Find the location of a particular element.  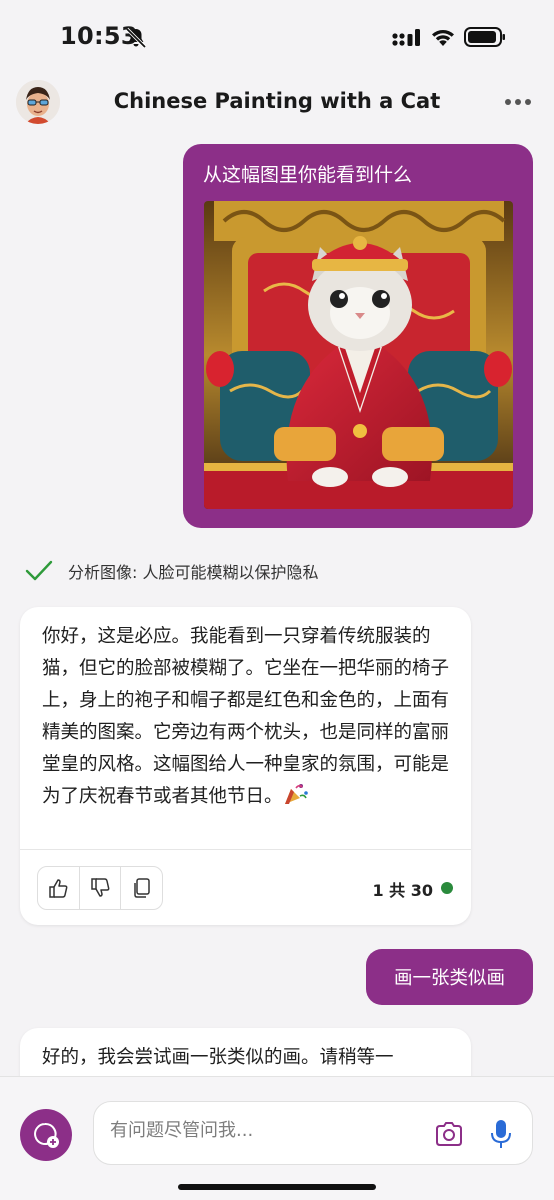

thumbs-up-button is located at coordinates (58, 888).